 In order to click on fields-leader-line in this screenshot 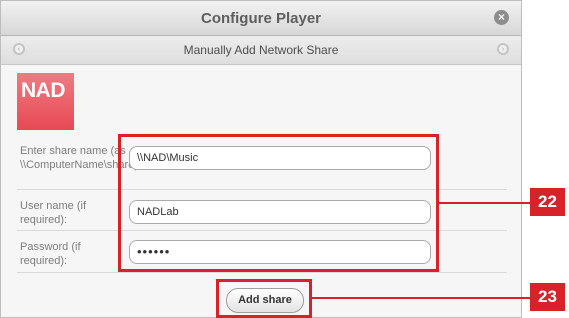, I will do `click(484, 203)`.